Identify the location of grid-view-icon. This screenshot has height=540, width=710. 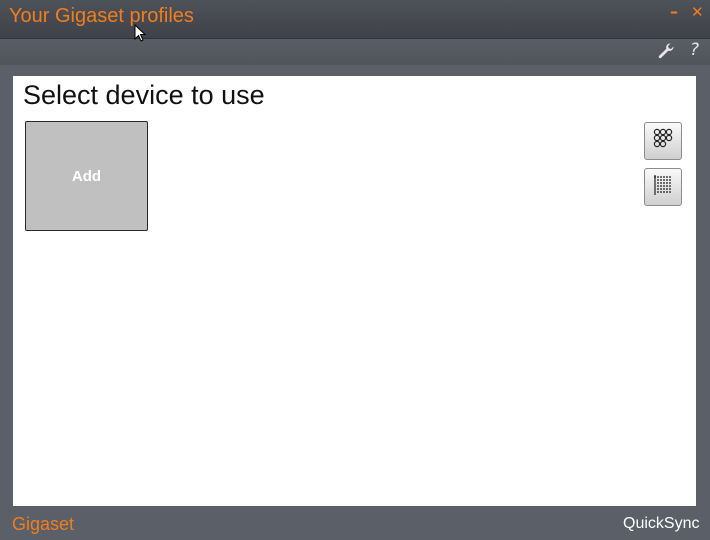
(663, 141).